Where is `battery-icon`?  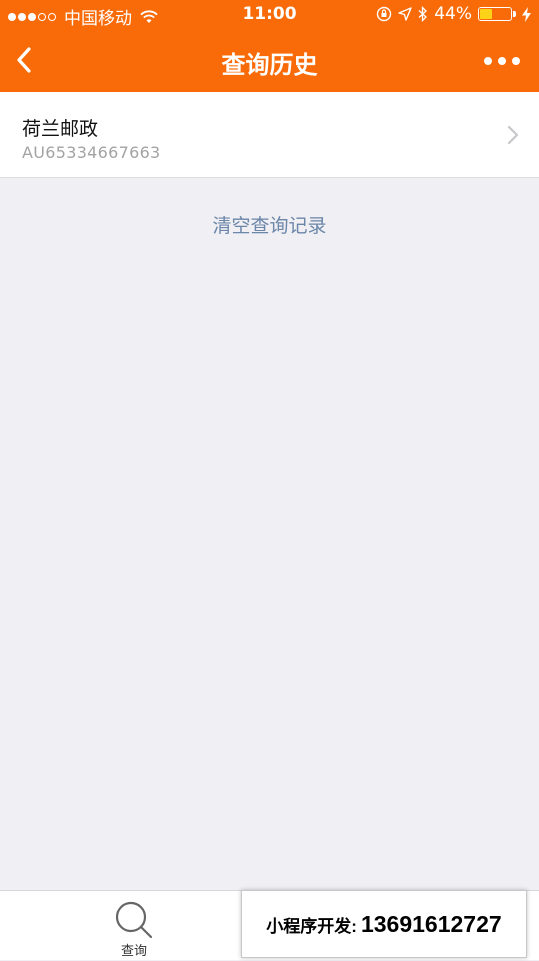 battery-icon is located at coordinates (495, 14).